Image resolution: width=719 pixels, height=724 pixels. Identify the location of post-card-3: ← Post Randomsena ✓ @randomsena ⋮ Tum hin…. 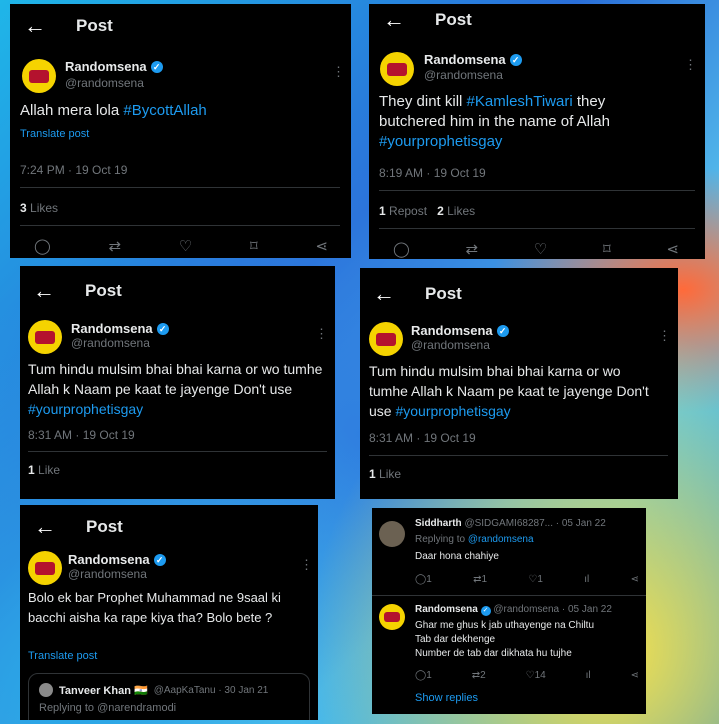
(177, 382).